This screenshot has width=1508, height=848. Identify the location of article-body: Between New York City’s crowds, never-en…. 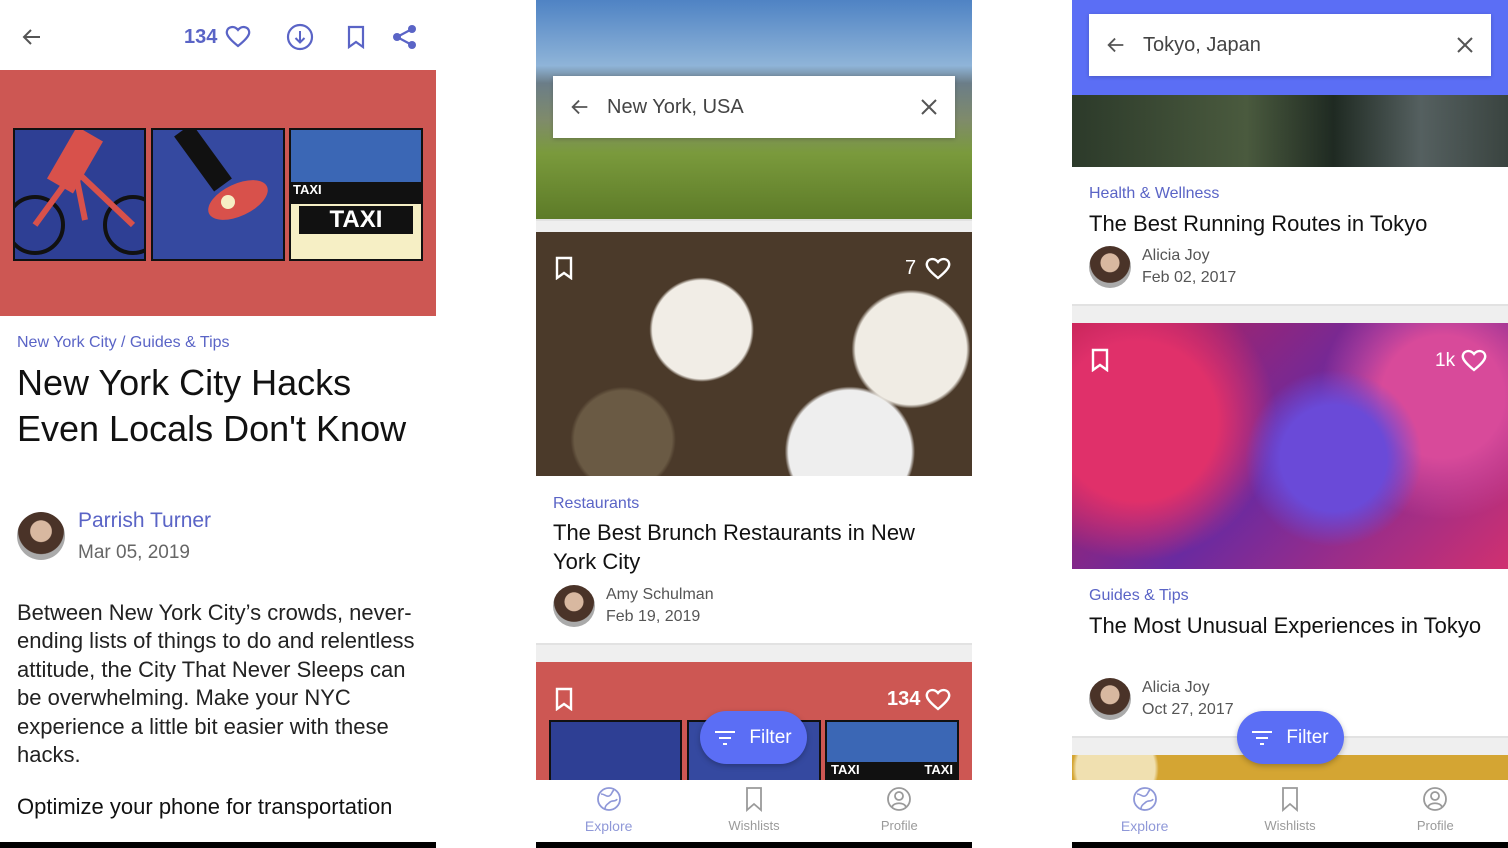
(216, 684).